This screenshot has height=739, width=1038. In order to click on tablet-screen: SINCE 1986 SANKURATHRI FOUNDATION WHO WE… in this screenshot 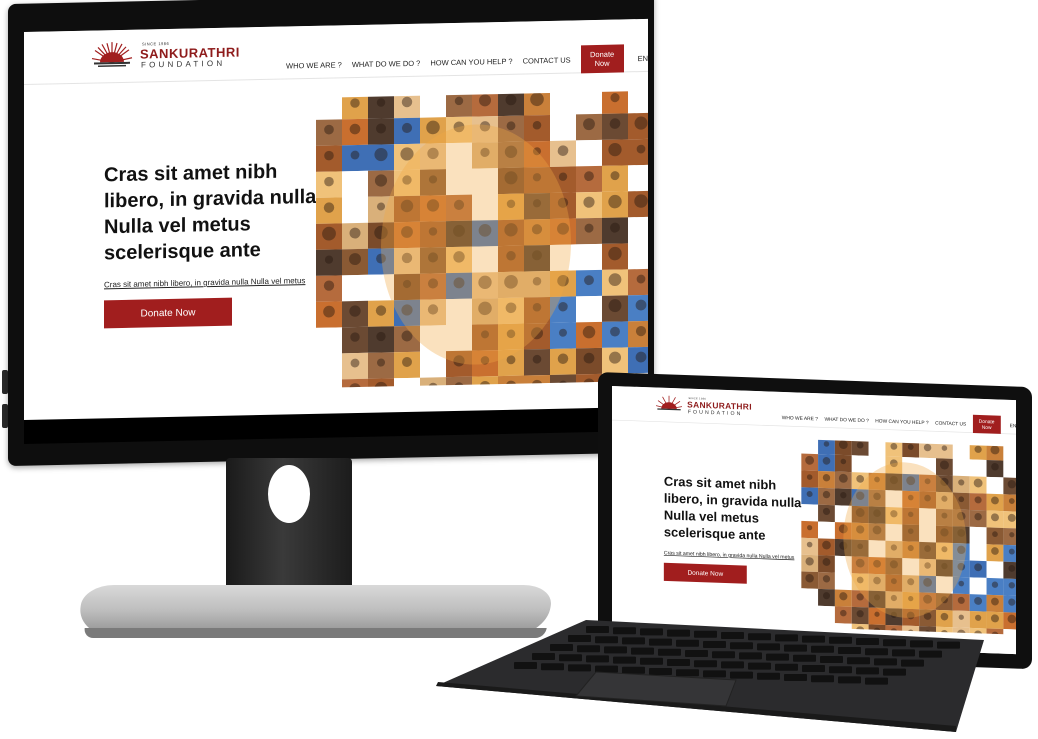, I will do `click(814, 520)`.